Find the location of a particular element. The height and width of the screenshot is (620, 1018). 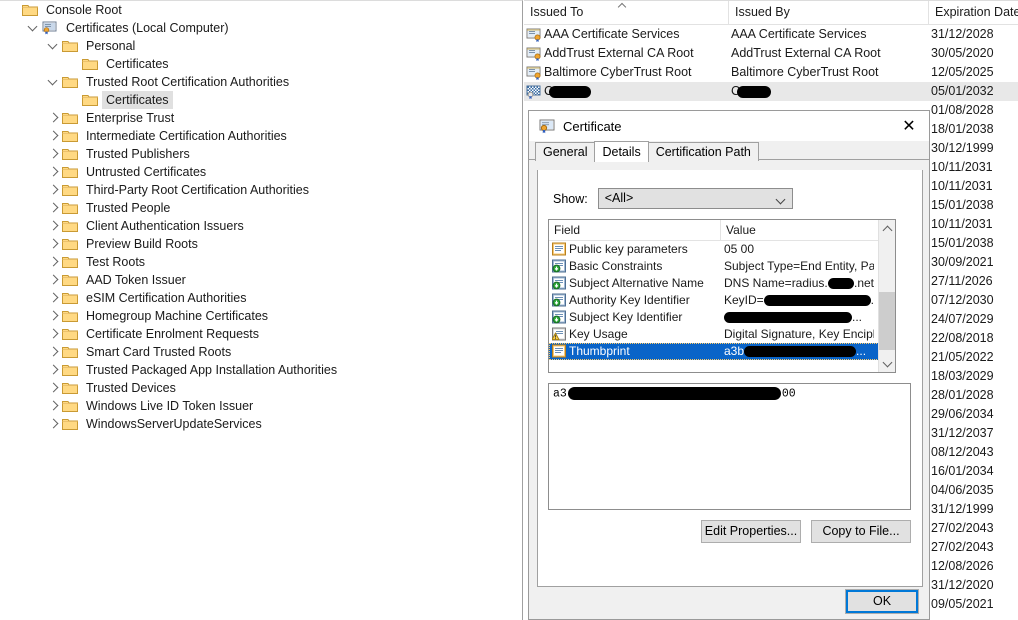

tree-item: Windows Live ID Token Issuer is located at coordinates (261, 406).